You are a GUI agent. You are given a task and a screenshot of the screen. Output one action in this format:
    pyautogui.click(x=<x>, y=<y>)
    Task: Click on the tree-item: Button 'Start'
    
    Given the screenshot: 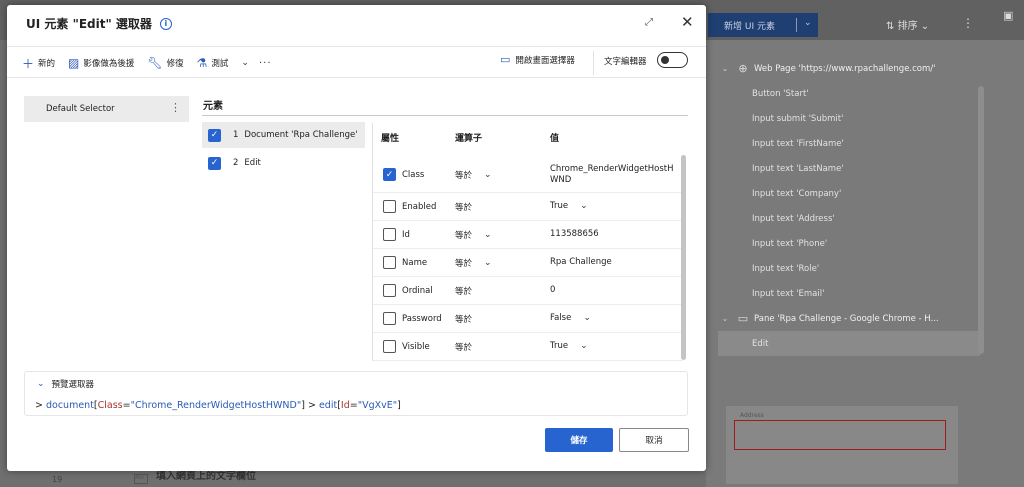 What is the action you would take?
    pyautogui.click(x=849, y=93)
    